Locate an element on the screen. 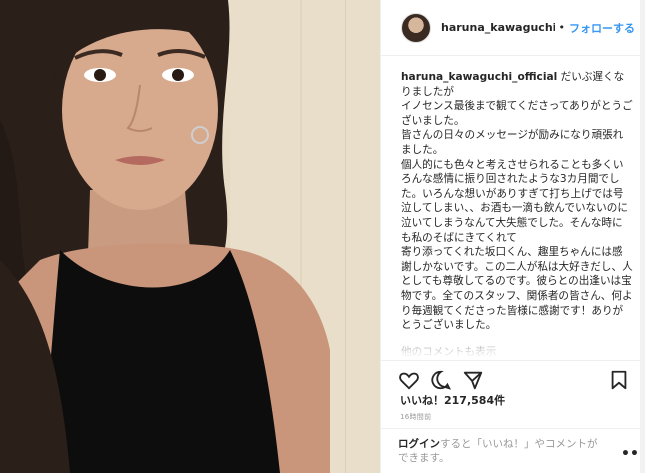  header-username: haruna_kawaguchi_of is located at coordinates (498, 27).